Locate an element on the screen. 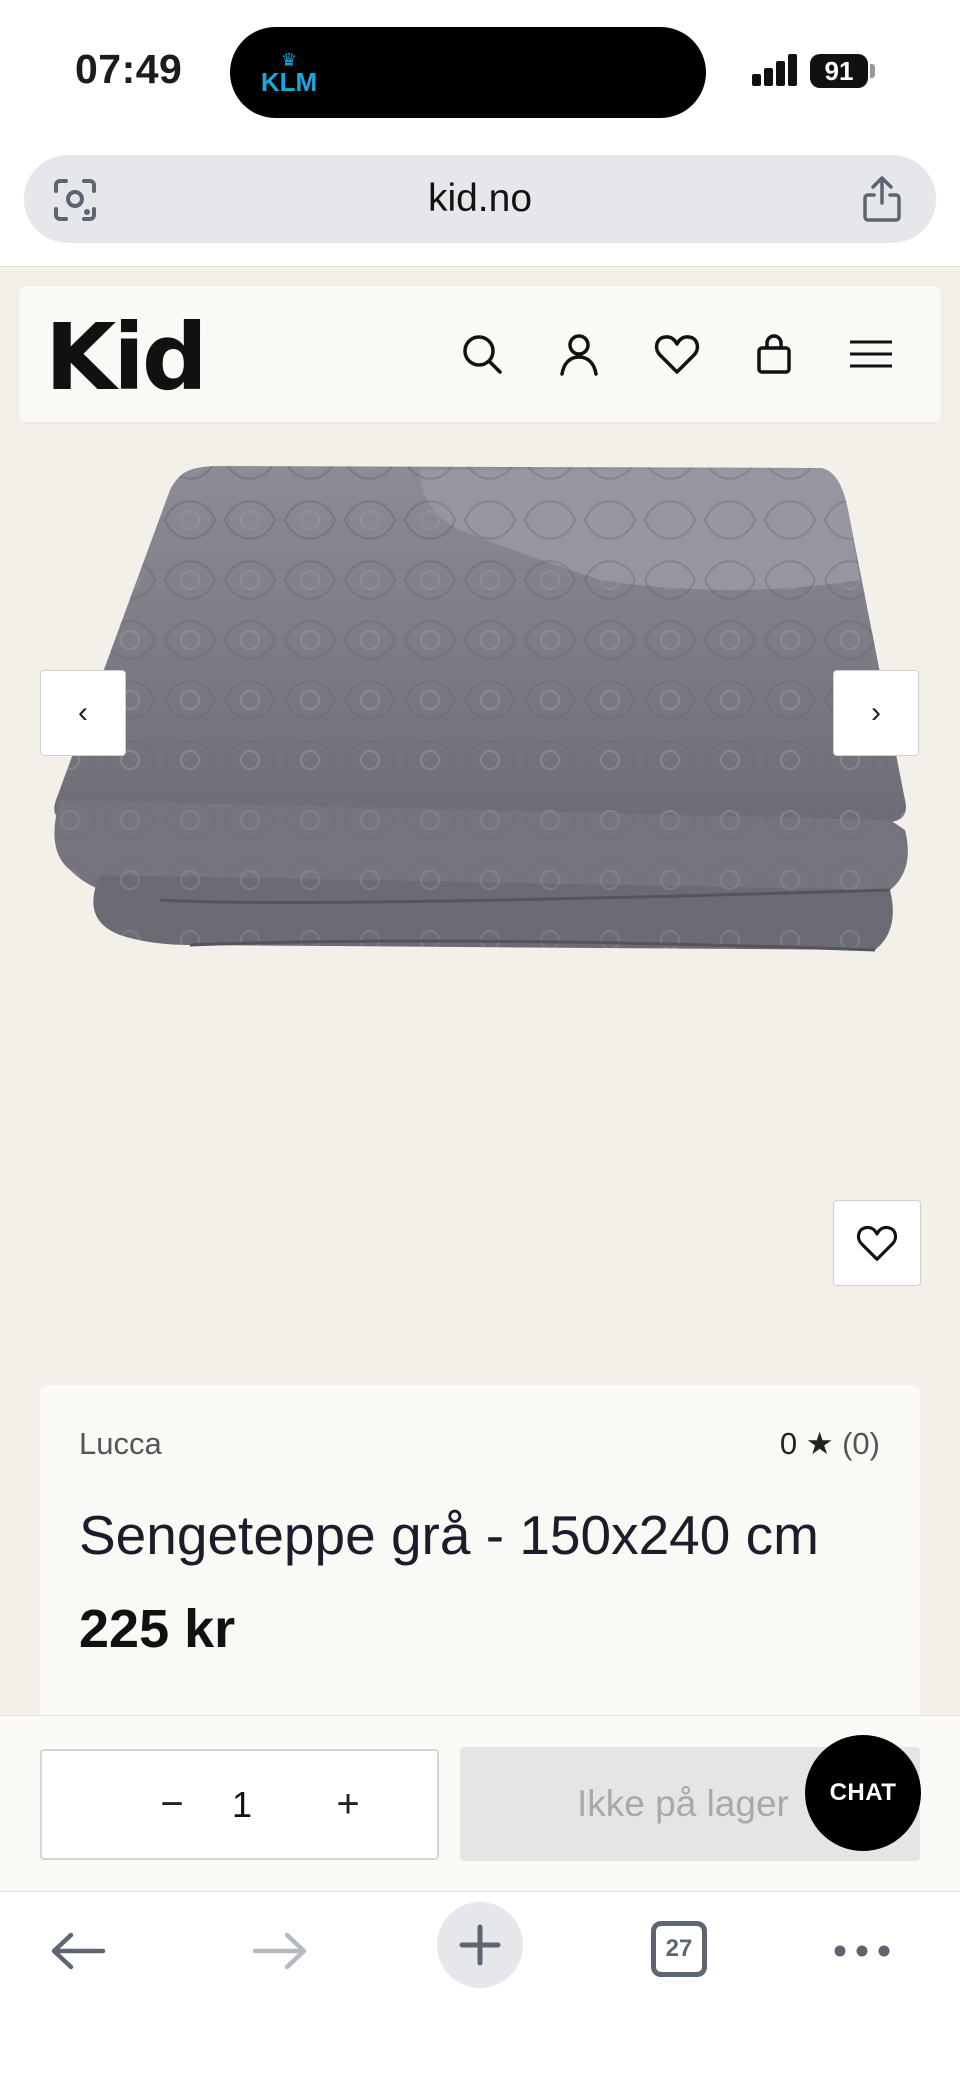 This screenshot has width=960, height=2081. plus-icon is located at coordinates (480, 1945).